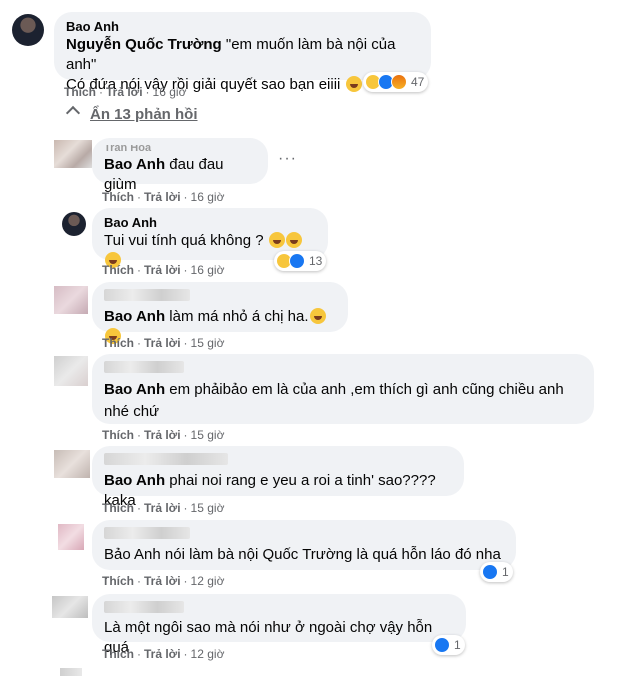 The width and height of the screenshot is (623, 676). Describe the element at coordinates (180, 165) in the screenshot. I see `comment-bubble: Trần Hoà Bao Anh đau đau giùm` at that location.